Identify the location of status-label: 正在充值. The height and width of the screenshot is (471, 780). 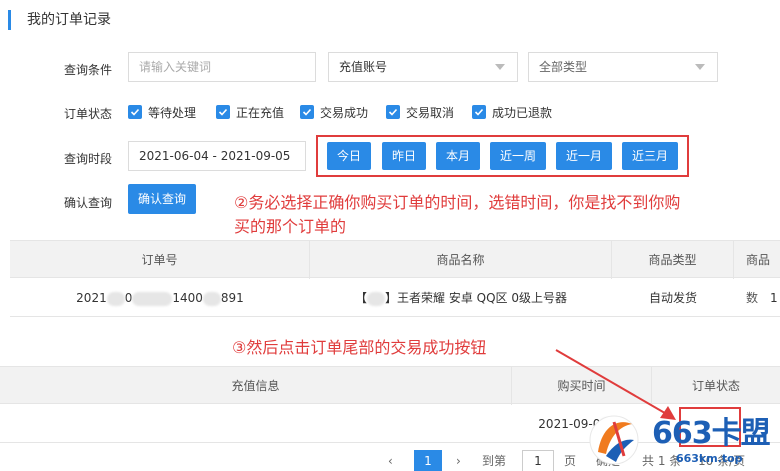
(260, 112).